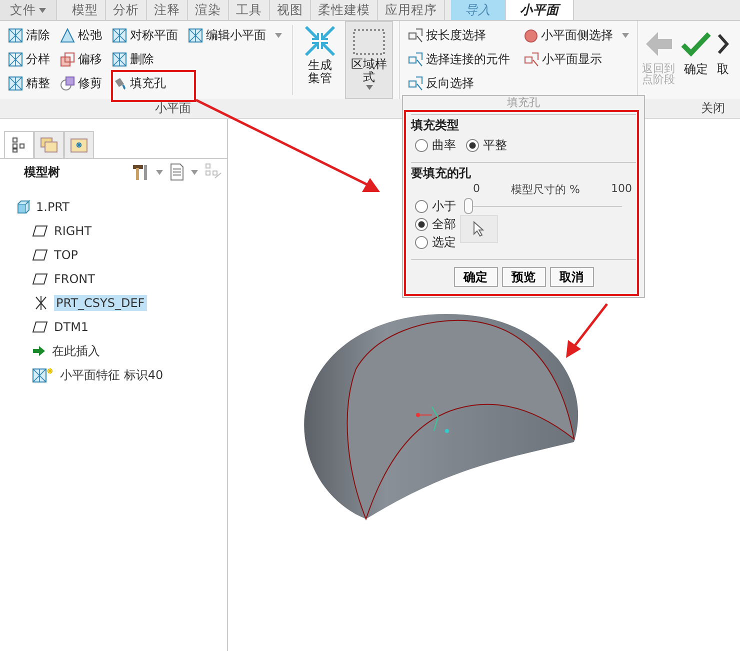 This screenshot has width=740, height=651. Describe the element at coordinates (369, 60) in the screenshot. I see `large-ribbon-button: 区域样式` at that location.